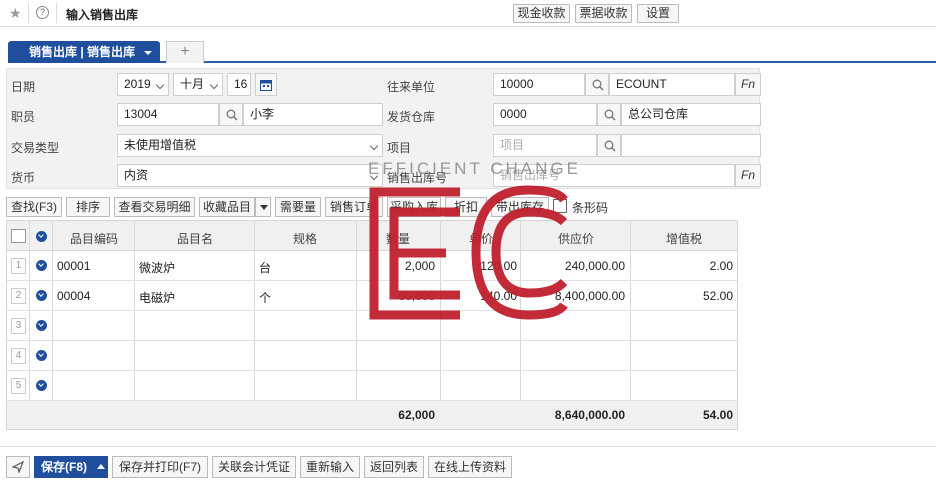 The height and width of the screenshot is (480, 936). Describe the element at coordinates (18, 356) in the screenshot. I see `row-number: 4` at that location.